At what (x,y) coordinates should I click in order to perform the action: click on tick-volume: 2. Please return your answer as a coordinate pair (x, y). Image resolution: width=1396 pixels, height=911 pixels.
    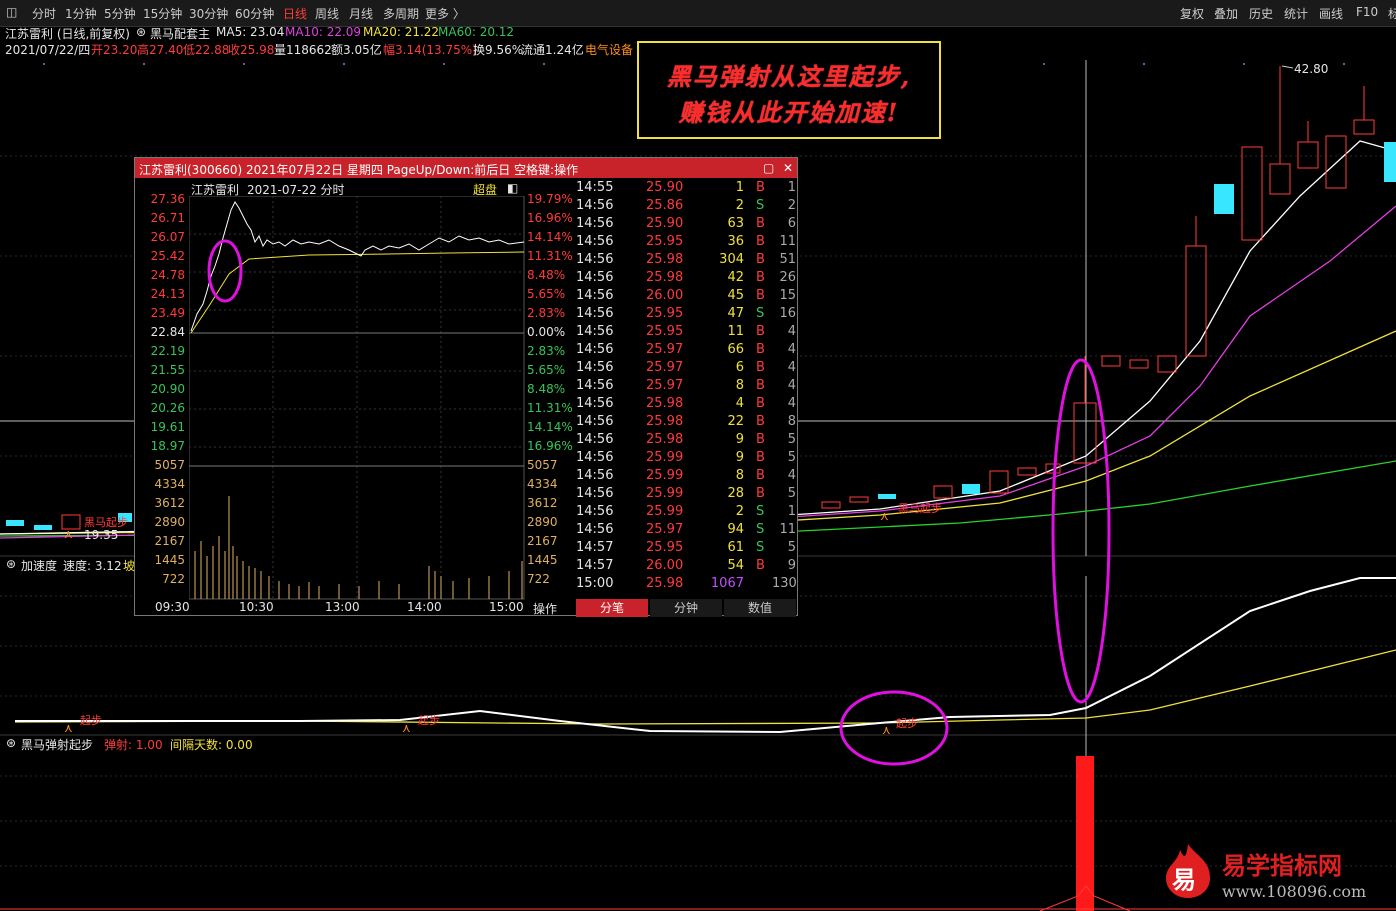
    Looking at the image, I should click on (739, 511).